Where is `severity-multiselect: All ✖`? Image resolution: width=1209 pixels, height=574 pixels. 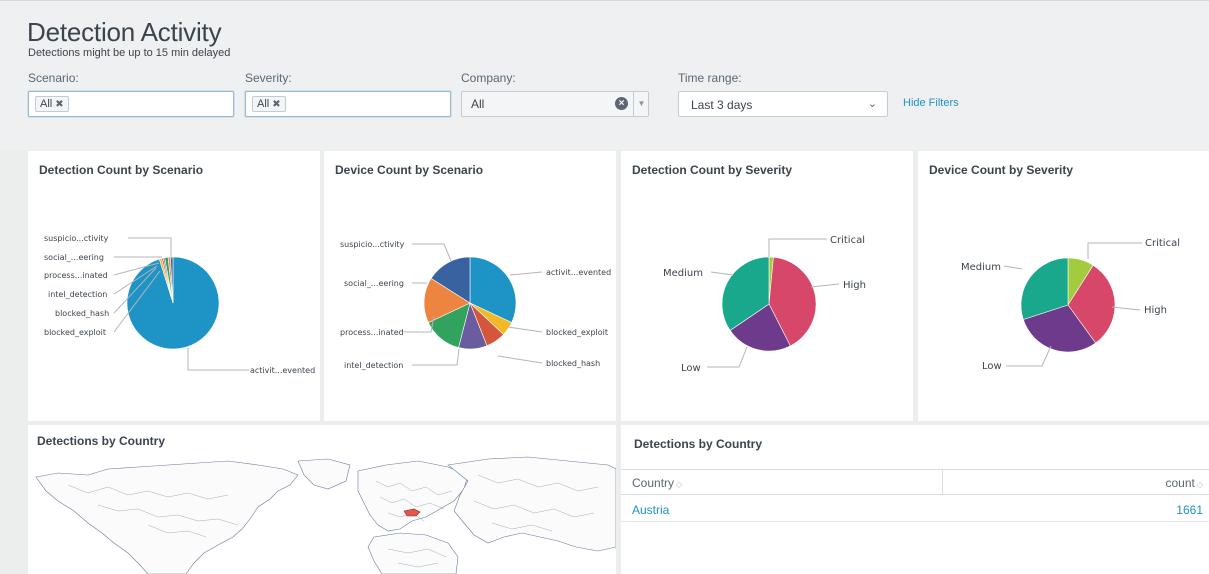
severity-multiselect: All ✖ is located at coordinates (348, 104).